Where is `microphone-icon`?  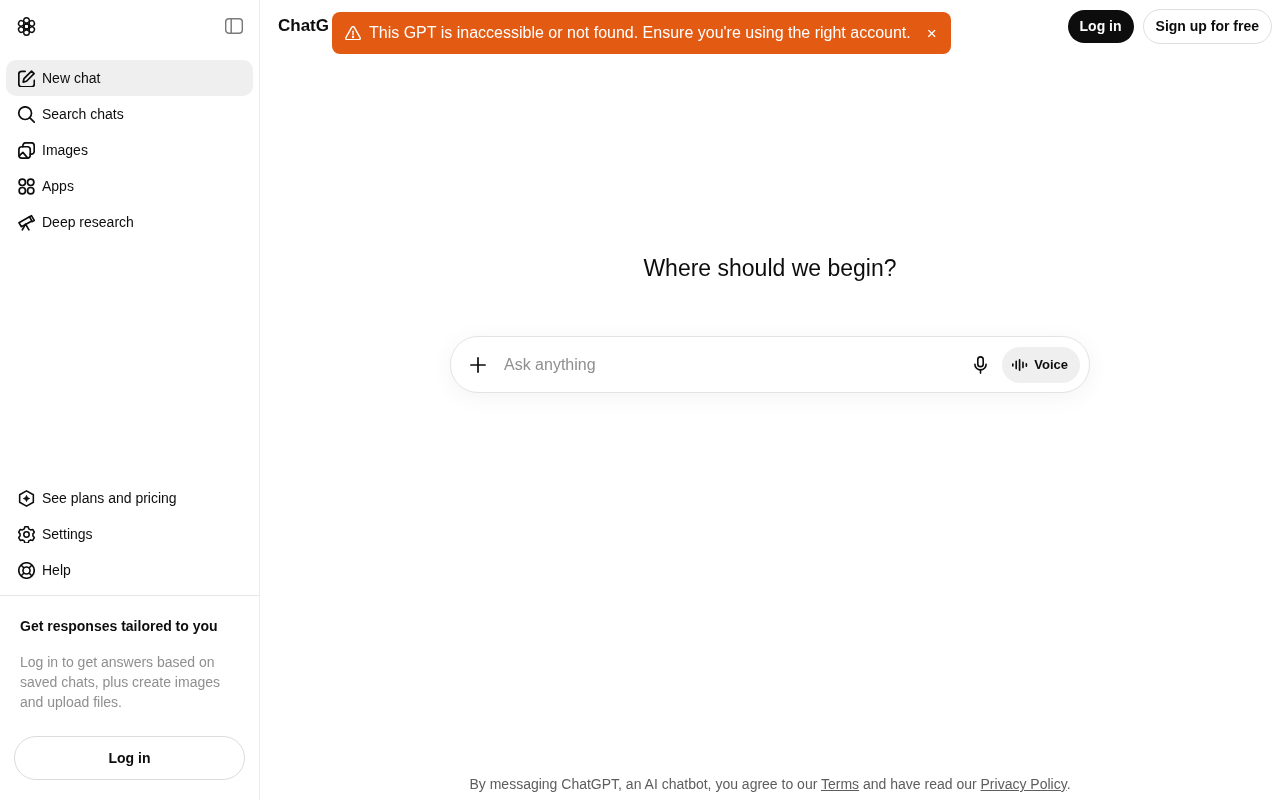
microphone-icon is located at coordinates (980, 364).